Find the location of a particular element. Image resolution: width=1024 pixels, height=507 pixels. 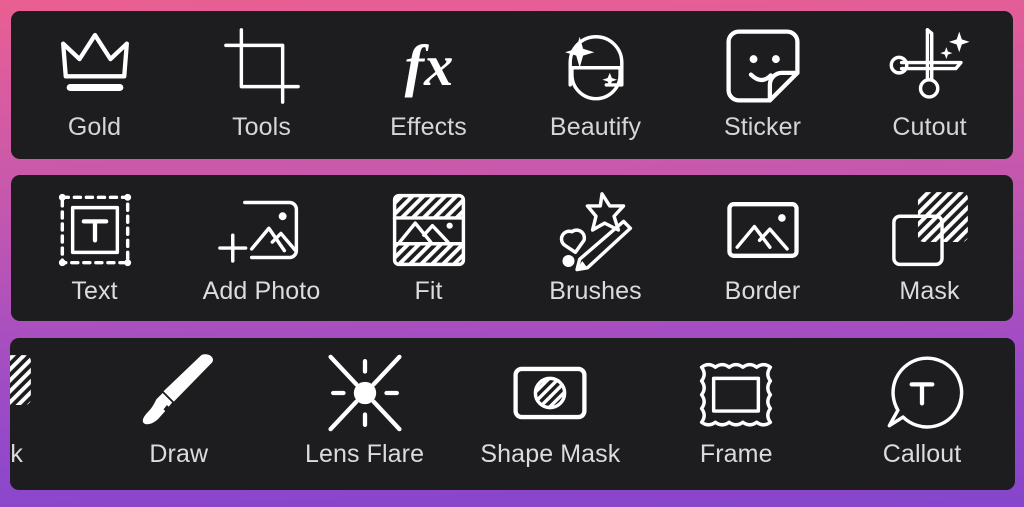

tool-button-cutout: Cutout is located at coordinates (929, 85).